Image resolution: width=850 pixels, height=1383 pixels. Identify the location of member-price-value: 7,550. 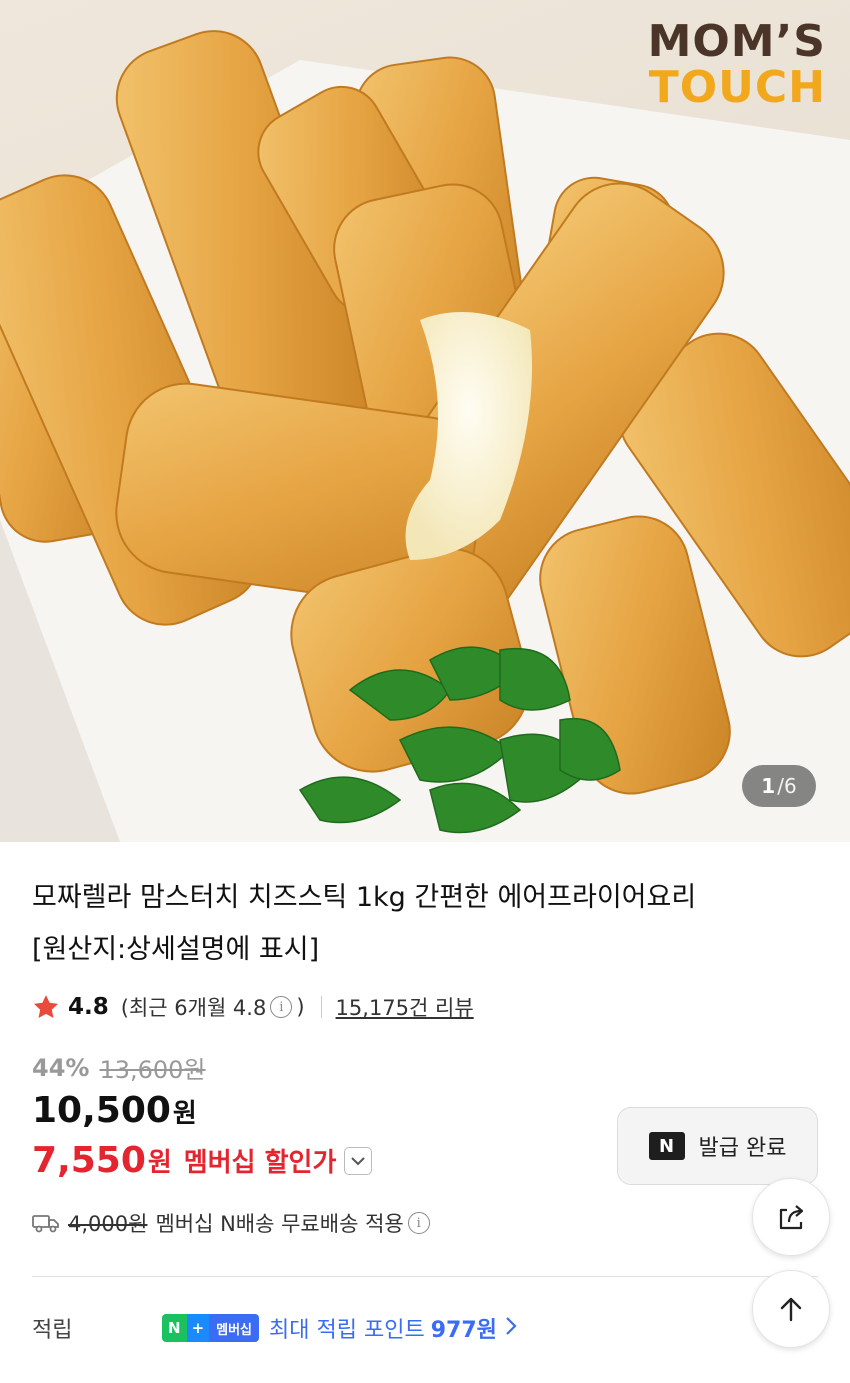
(89, 1160).